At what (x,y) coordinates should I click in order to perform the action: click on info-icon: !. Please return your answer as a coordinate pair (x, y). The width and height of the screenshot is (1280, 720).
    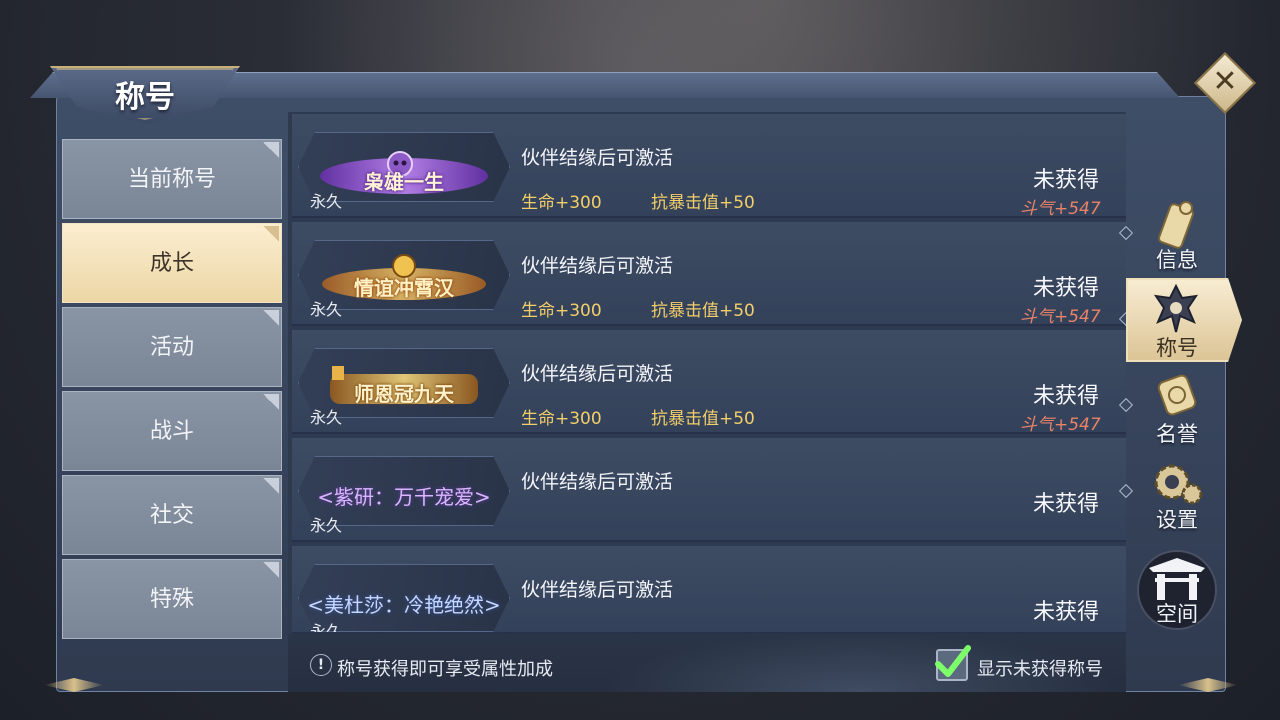
    Looking at the image, I should click on (321, 665).